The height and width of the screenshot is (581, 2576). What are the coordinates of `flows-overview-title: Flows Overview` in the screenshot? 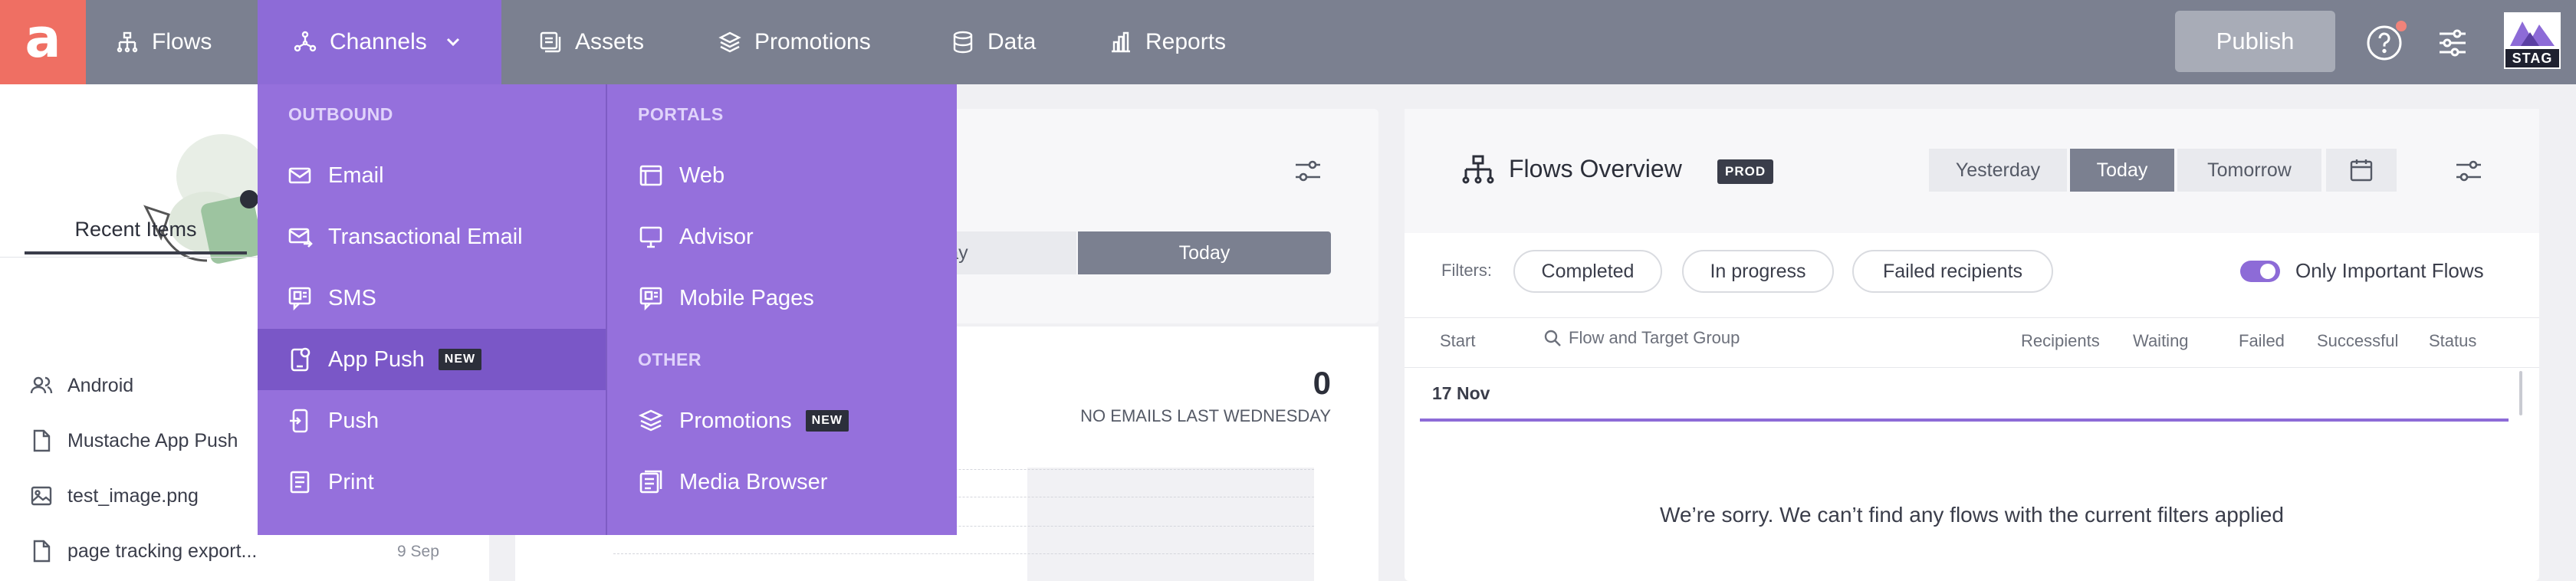 It's located at (1595, 168).